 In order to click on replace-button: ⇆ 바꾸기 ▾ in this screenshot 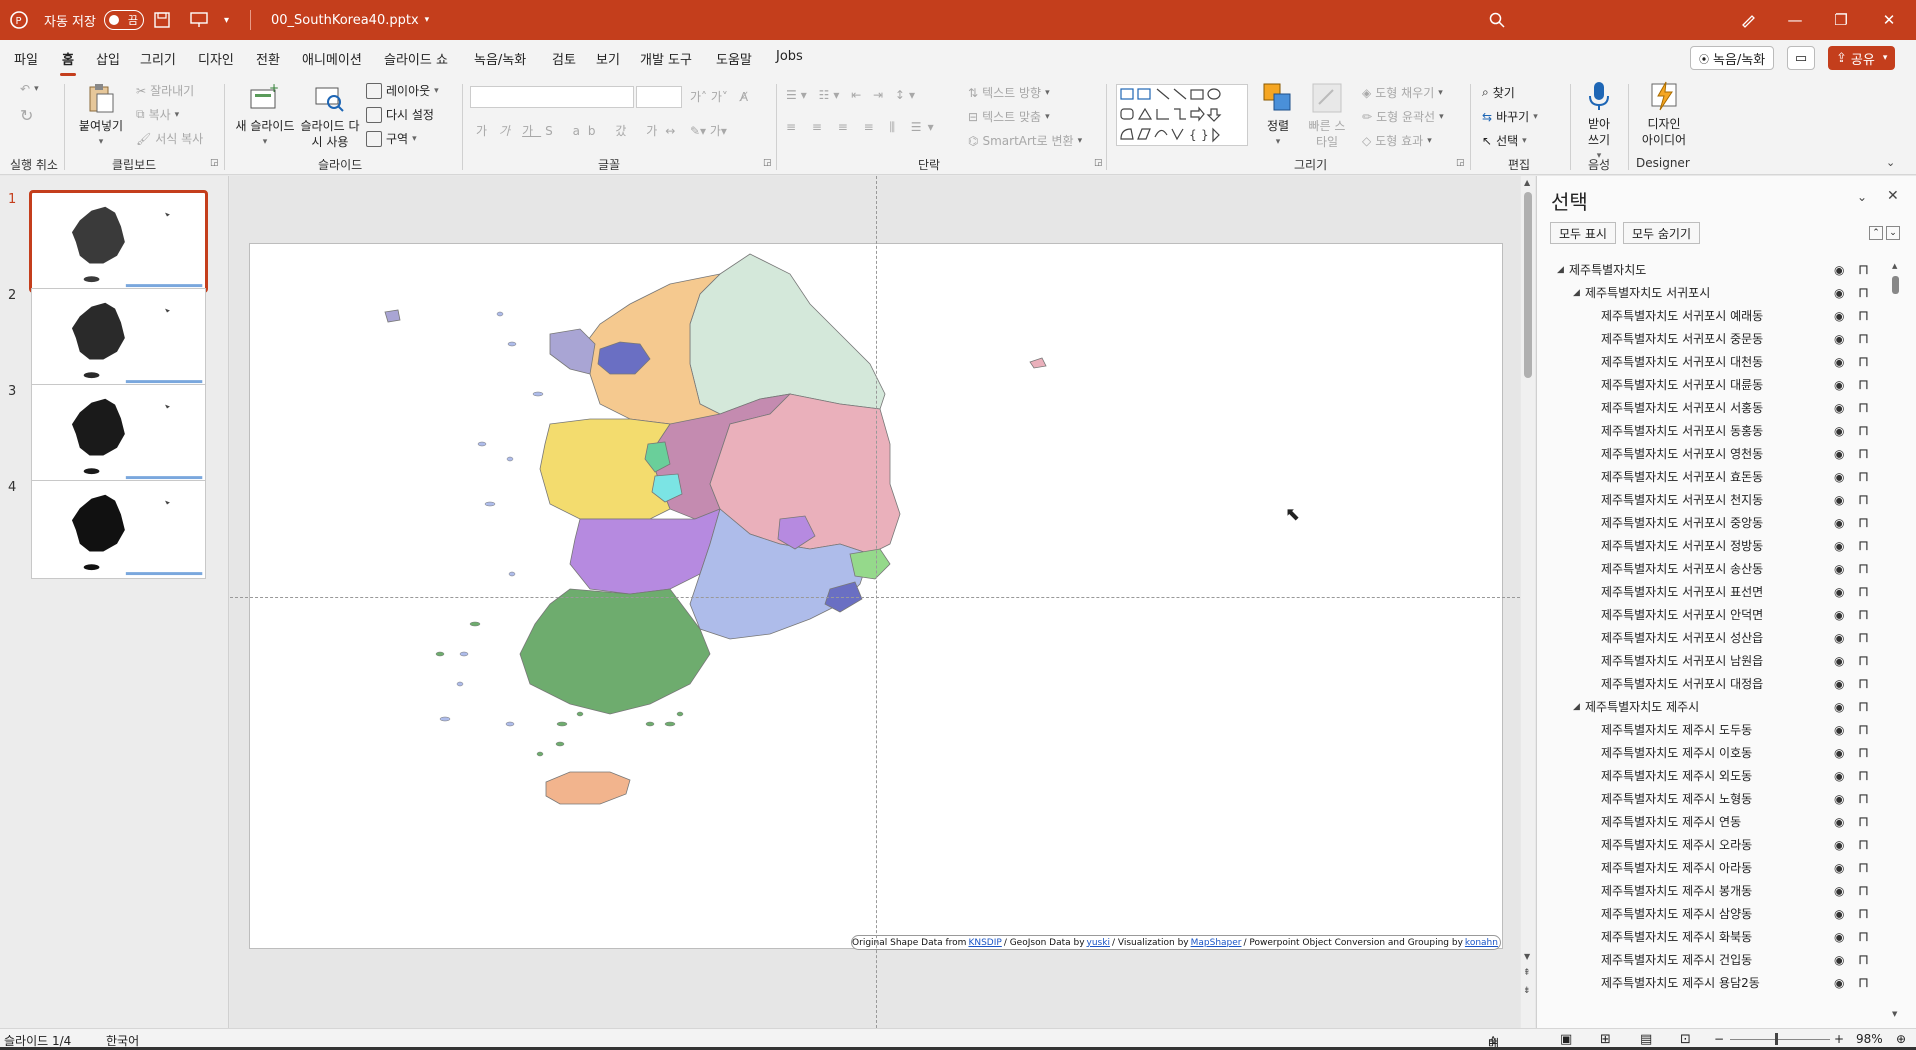, I will do `click(1510, 116)`.